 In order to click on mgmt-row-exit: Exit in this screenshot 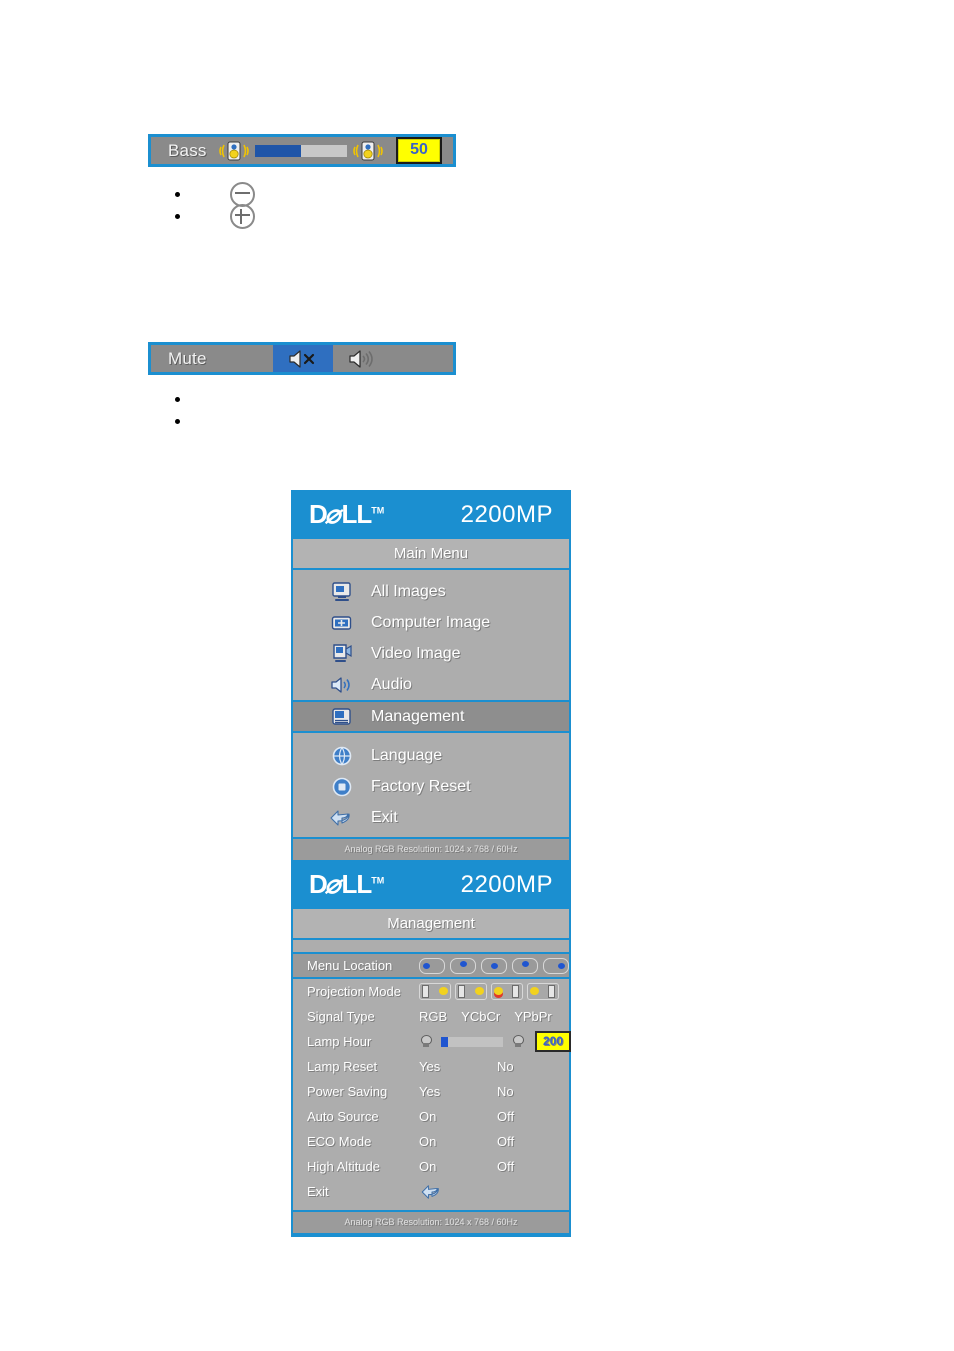, I will do `click(431, 1191)`.